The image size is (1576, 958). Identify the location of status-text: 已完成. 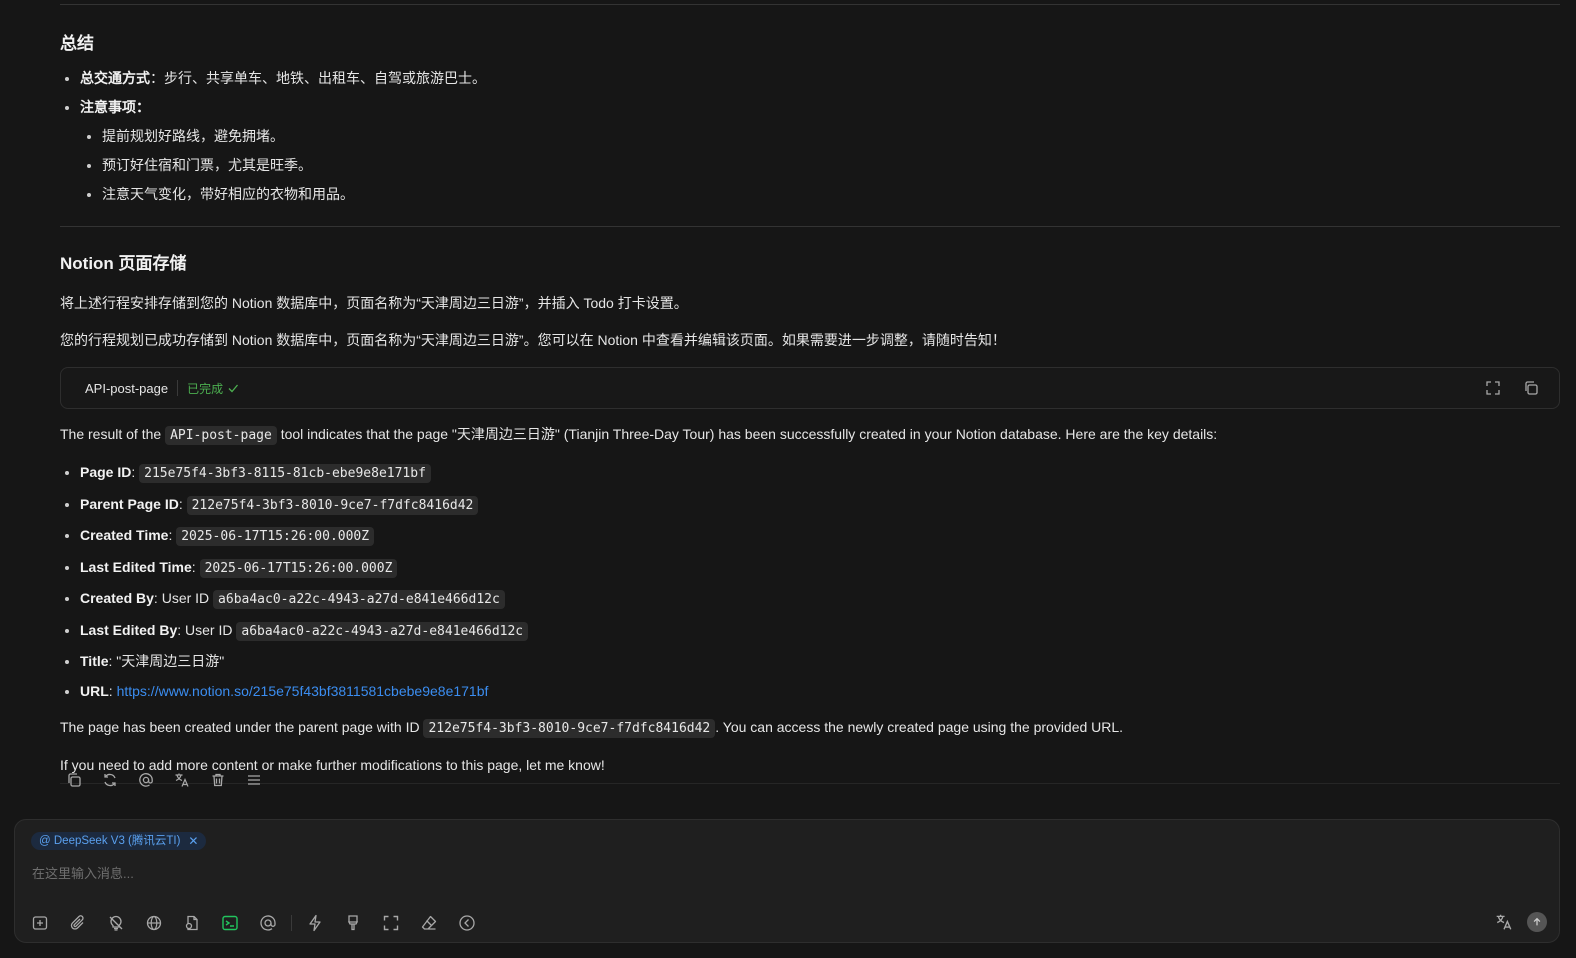
(205, 388).